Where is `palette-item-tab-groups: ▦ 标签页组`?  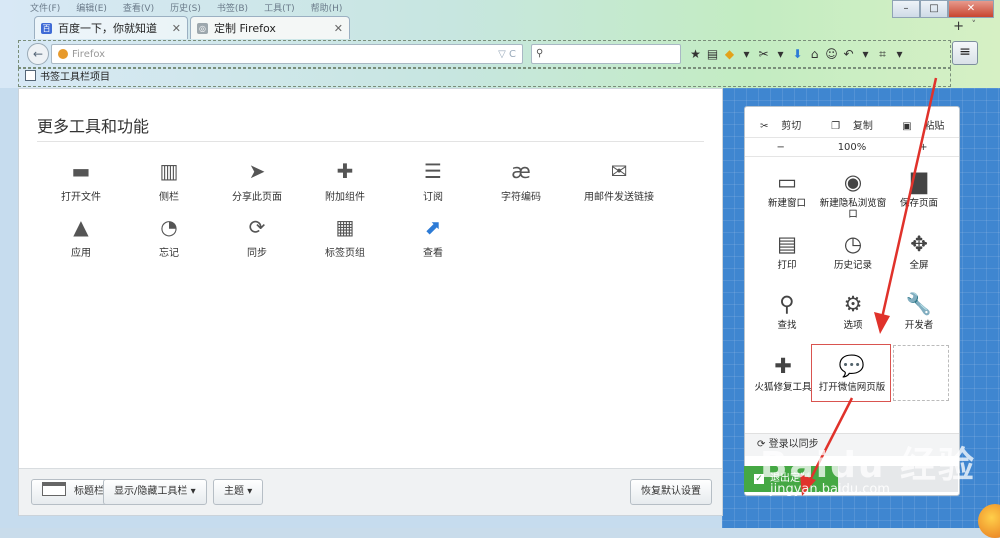 palette-item-tab-groups: ▦ 标签页组 is located at coordinates (345, 237).